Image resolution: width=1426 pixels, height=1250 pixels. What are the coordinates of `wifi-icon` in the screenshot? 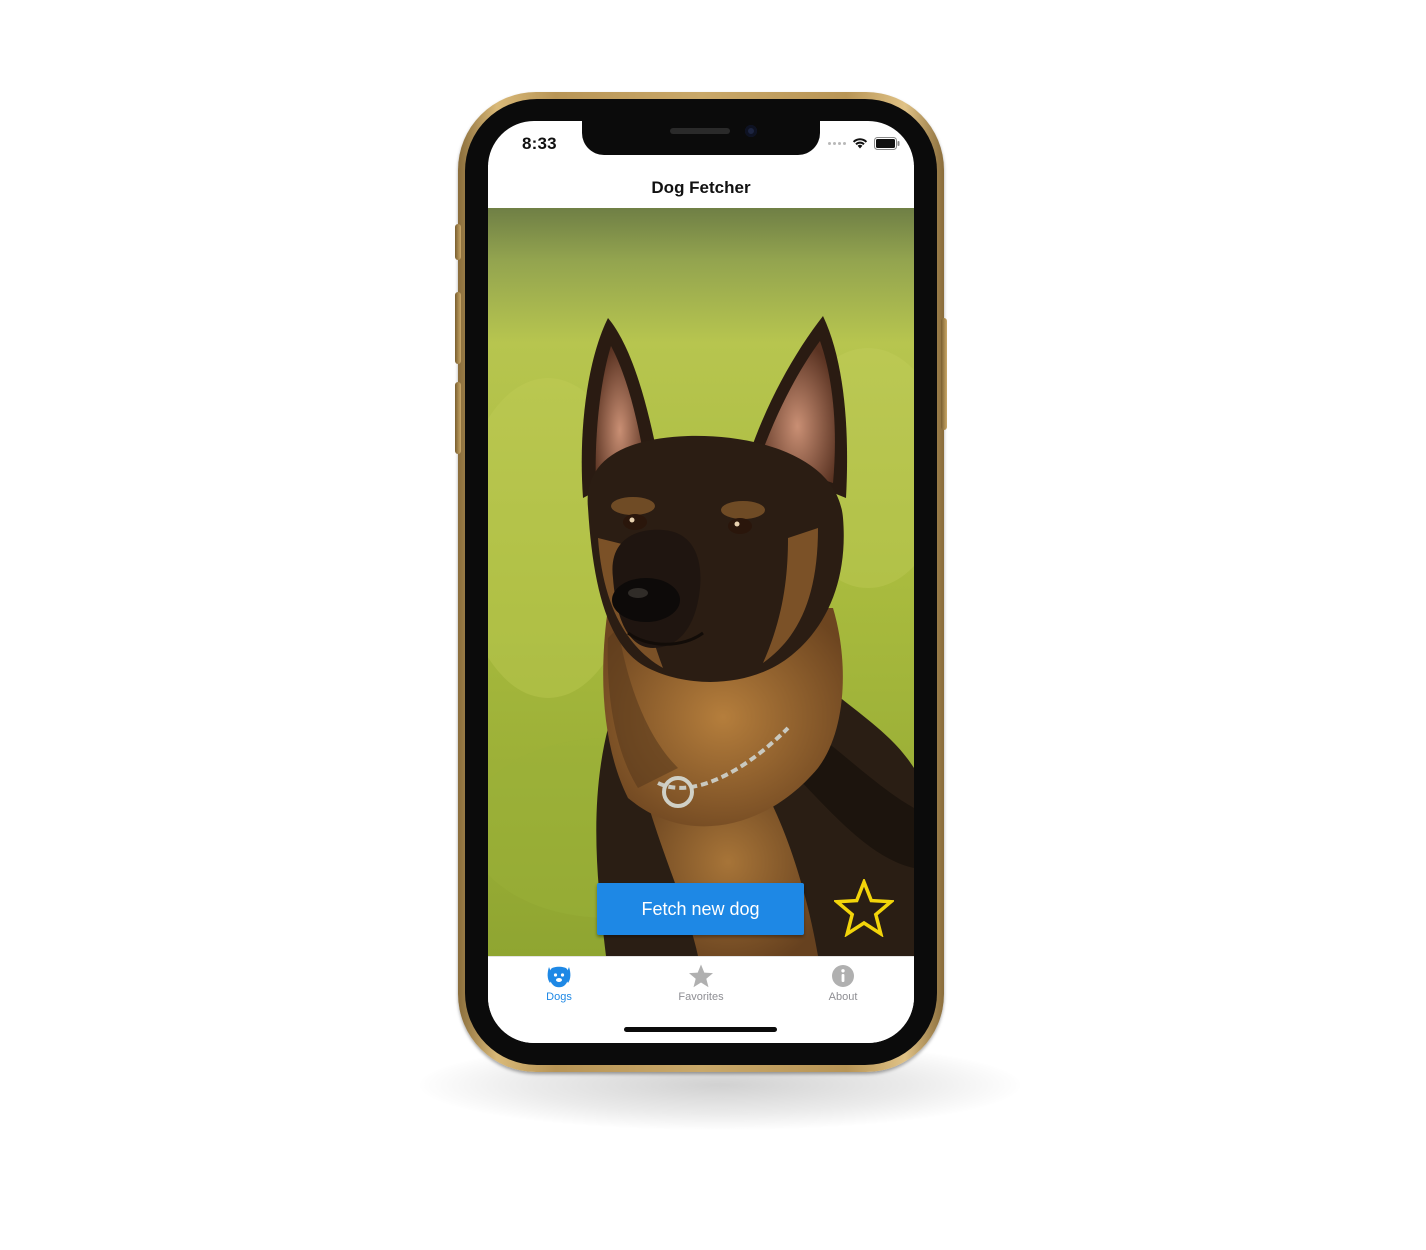 It's located at (860, 143).